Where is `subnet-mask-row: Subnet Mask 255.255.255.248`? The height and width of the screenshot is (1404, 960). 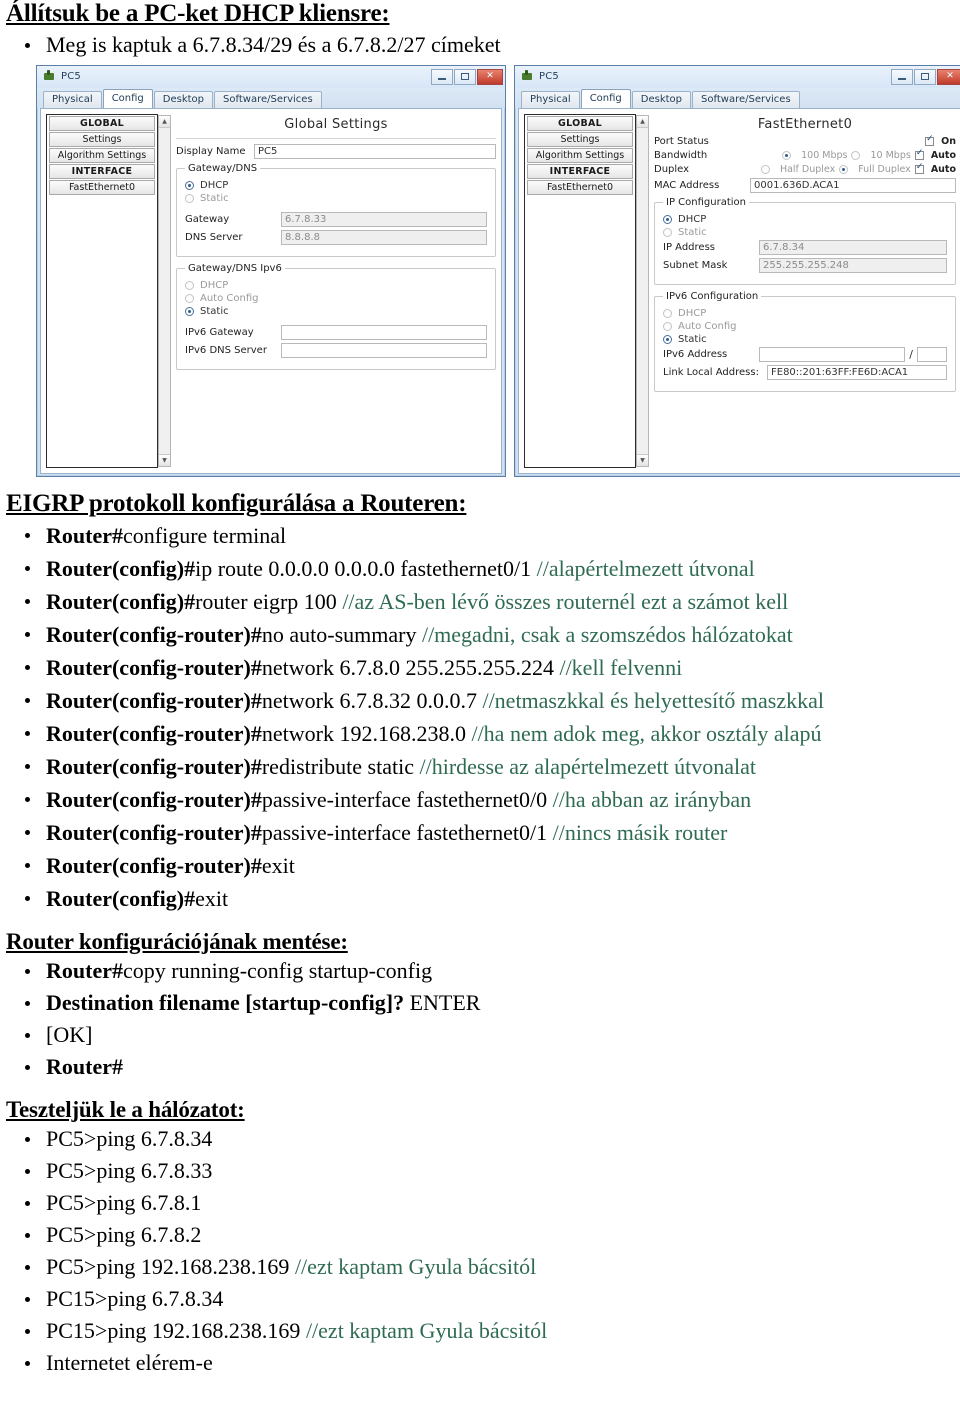 subnet-mask-row: Subnet Mask 255.255.255.248 is located at coordinates (805, 265).